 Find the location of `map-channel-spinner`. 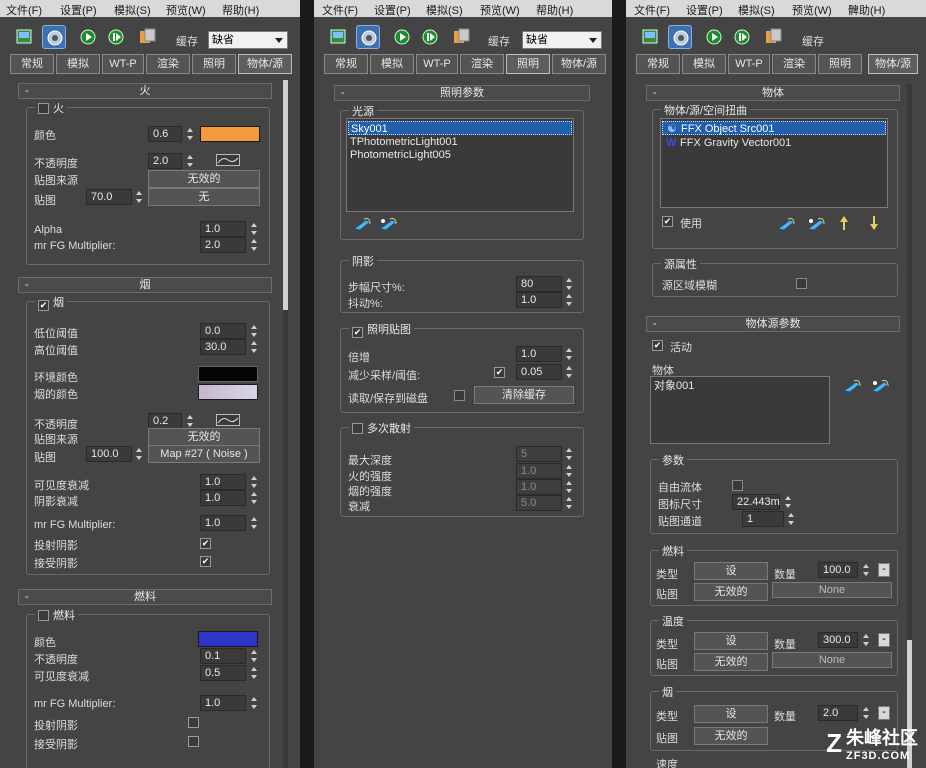

map-channel-spinner is located at coordinates (791, 519).